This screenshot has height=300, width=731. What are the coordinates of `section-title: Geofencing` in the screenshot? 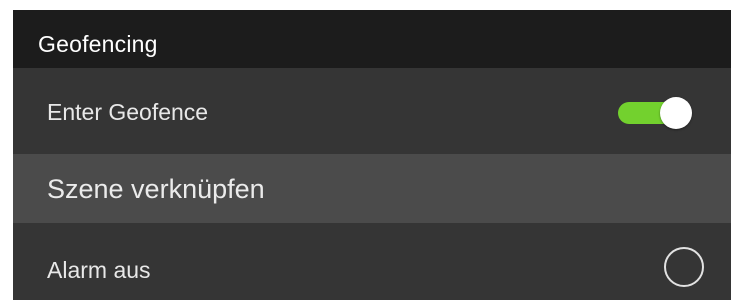 It's located at (98, 44).